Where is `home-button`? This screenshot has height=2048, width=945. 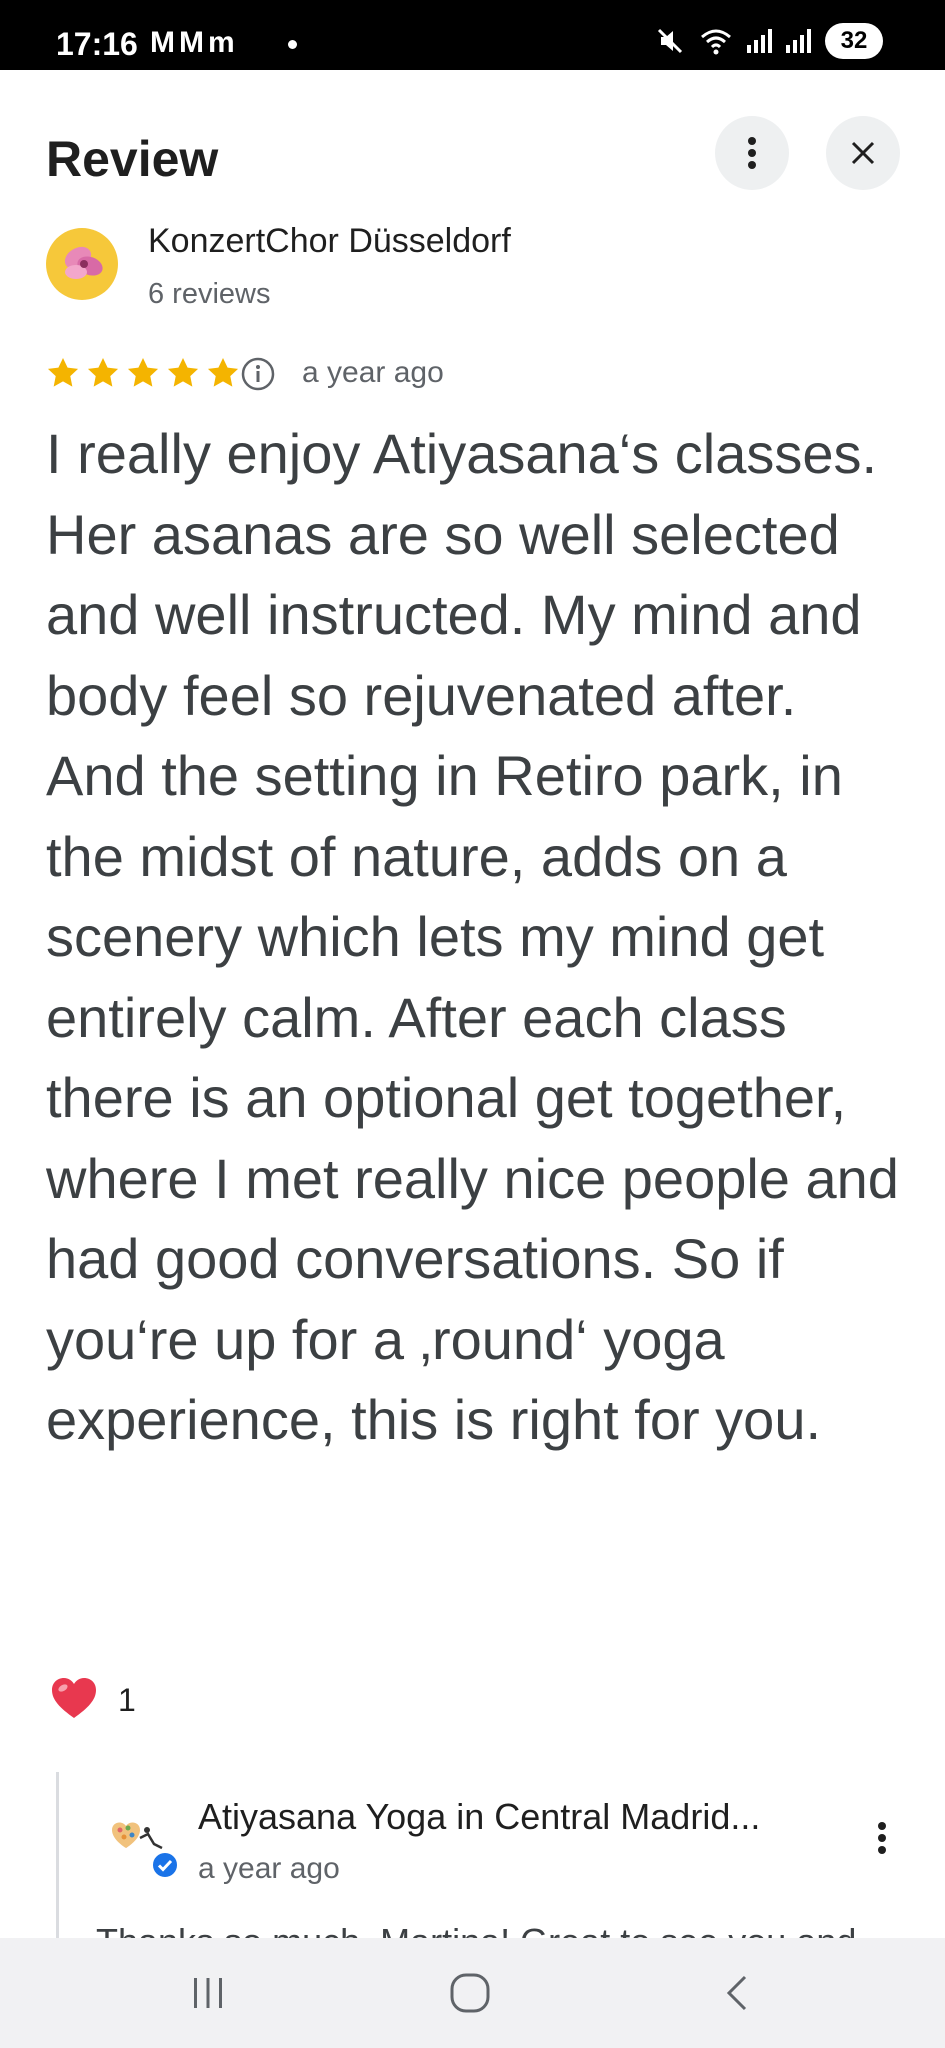
home-button is located at coordinates (470, 1993).